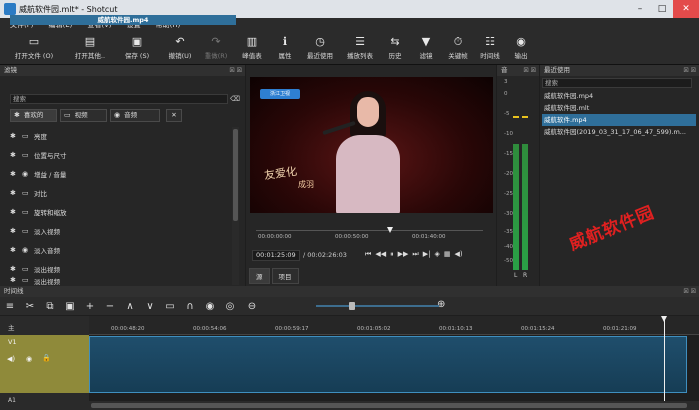  What do you see at coordinates (458, 41) in the screenshot?
I see `stopwatch-icon: ⏱` at bounding box center [458, 41].